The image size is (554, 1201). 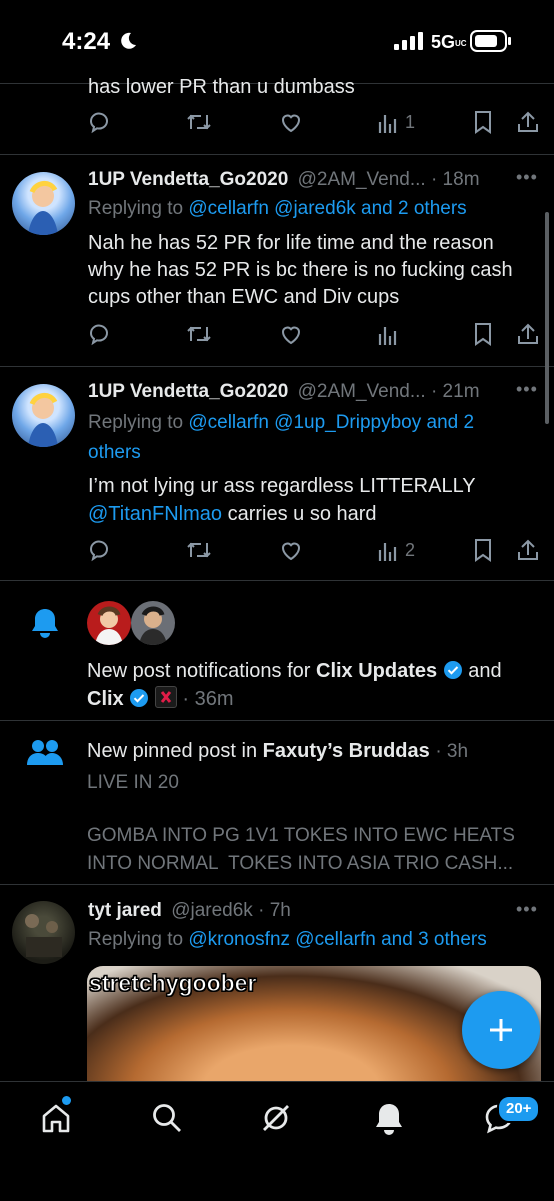 What do you see at coordinates (327, 208) in the screenshot?
I see `reply-mentions: @cellarfn @jared6k and 2 others` at bounding box center [327, 208].